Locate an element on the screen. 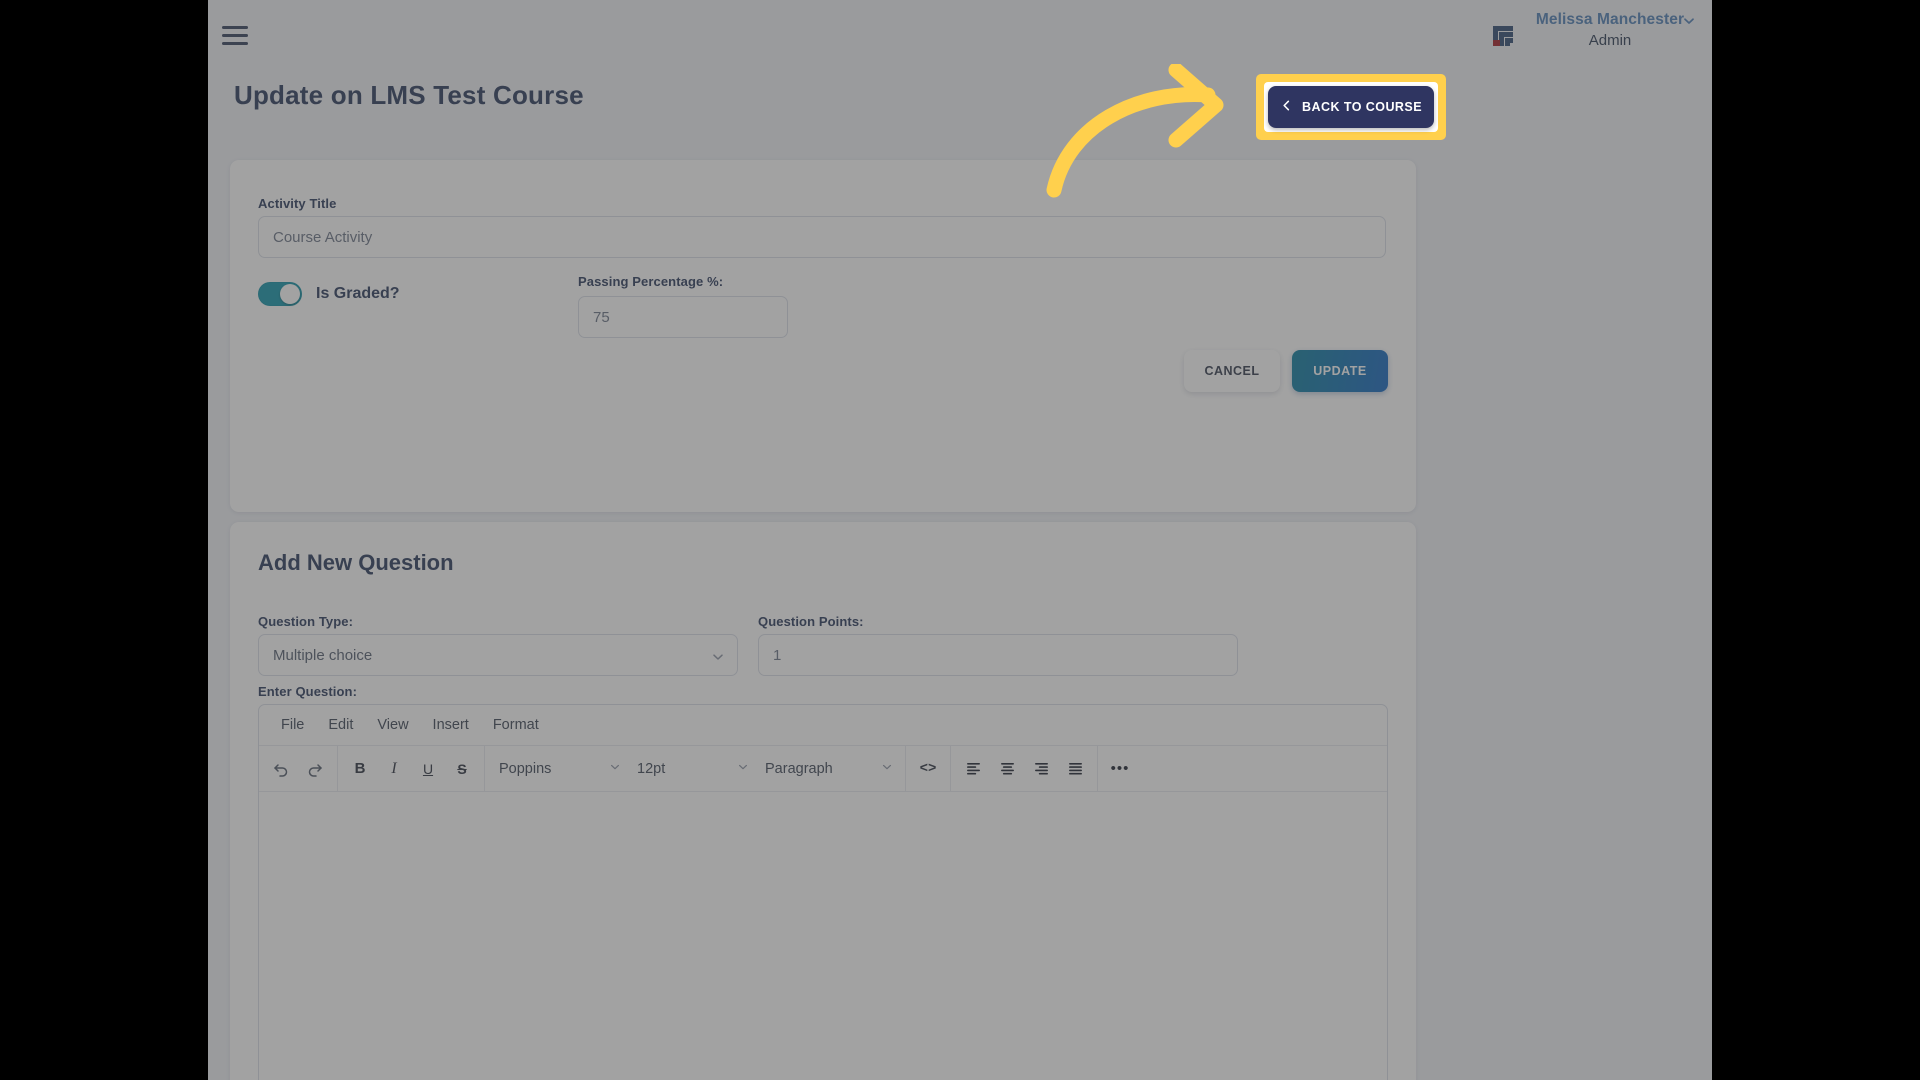  back-to-course-button: BACK TO COURSE is located at coordinates (1351, 107).